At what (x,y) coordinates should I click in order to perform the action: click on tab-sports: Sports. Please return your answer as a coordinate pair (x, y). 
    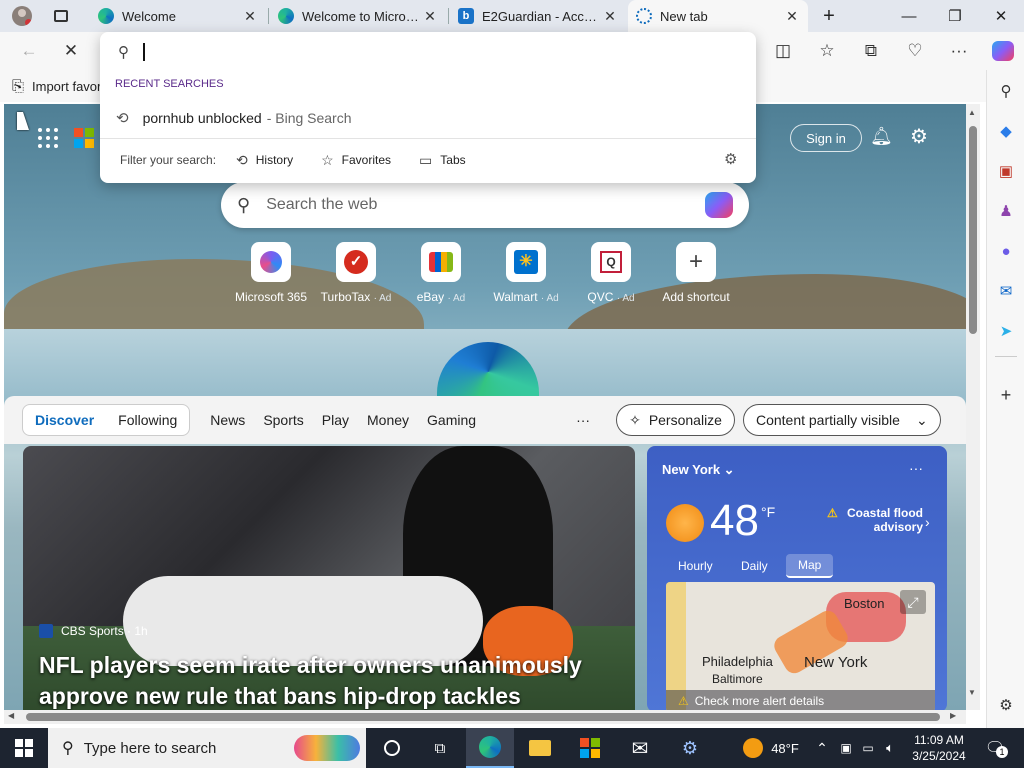
    Looking at the image, I should click on (283, 420).